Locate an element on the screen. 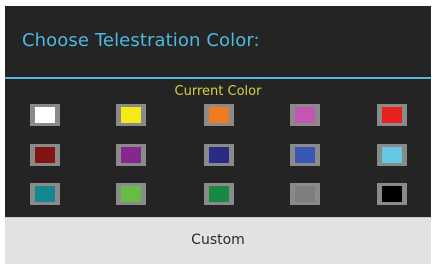  color-swatch-yellow is located at coordinates (131, 115).